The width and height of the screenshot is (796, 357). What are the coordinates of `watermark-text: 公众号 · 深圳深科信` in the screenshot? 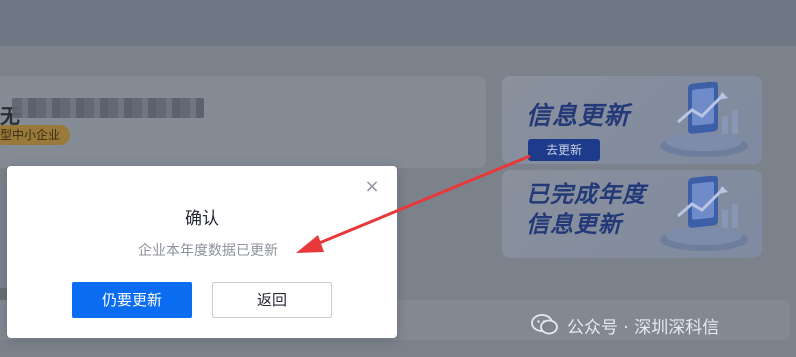 It's located at (643, 327).